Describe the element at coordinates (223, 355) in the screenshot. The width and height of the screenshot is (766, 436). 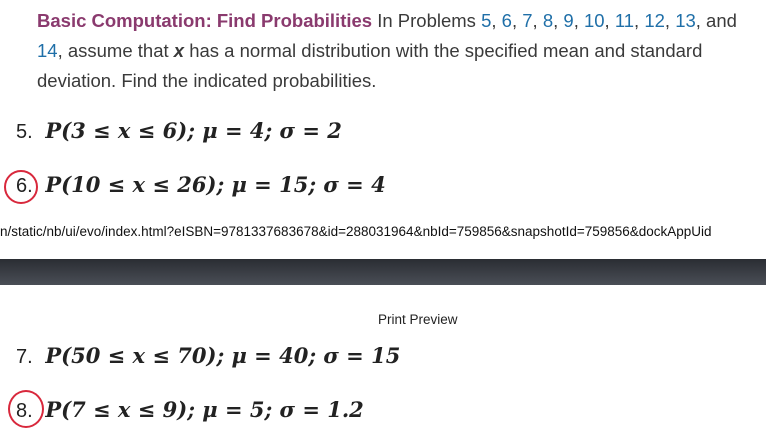
I see `problem-expression: P(50 ≤ x ≤ 70); μ = 40; σ = 15` at that location.